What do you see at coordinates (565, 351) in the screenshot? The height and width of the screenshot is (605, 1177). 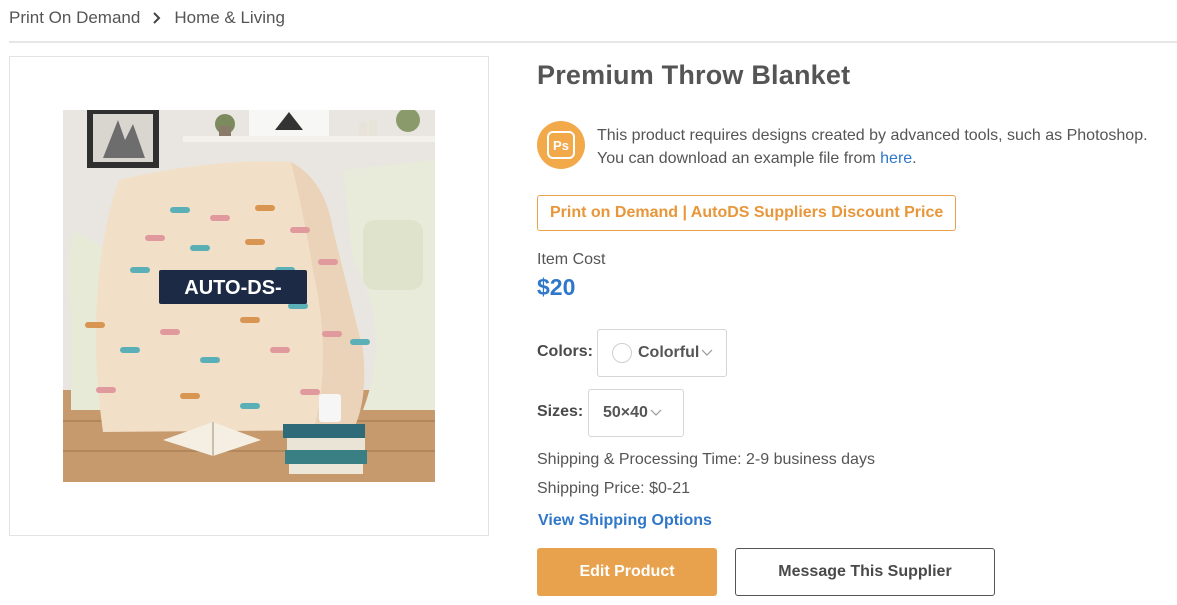 I see `colors-label: Colors:` at bounding box center [565, 351].